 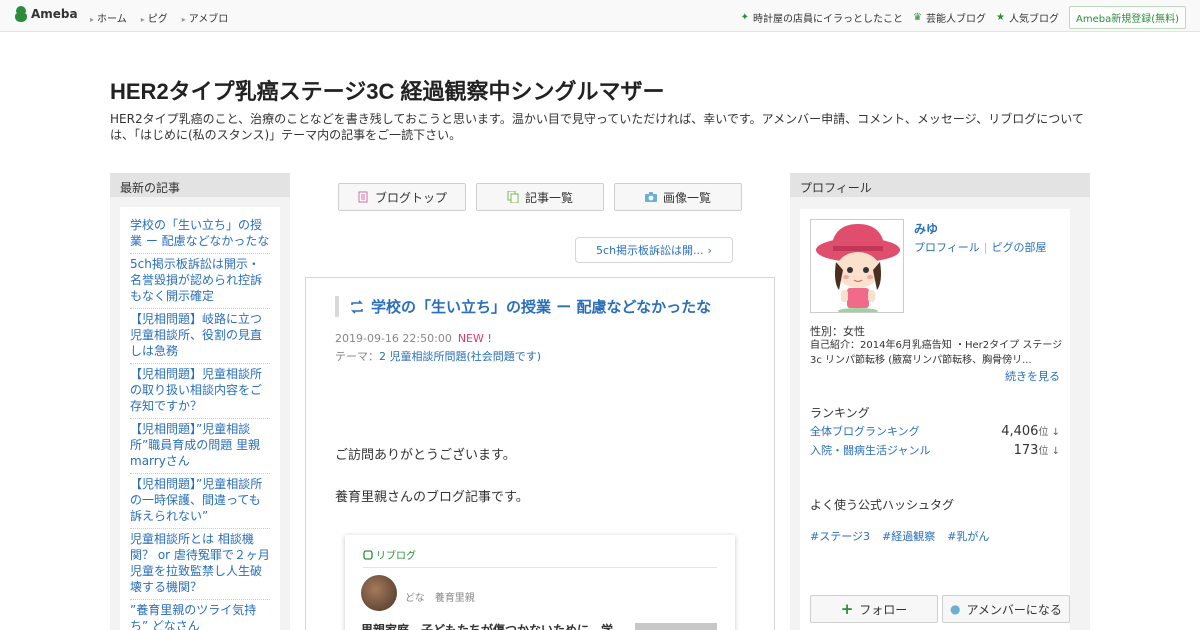 I want to click on popular-blog-link: ★ 人気ブログ, so click(x=1027, y=17).